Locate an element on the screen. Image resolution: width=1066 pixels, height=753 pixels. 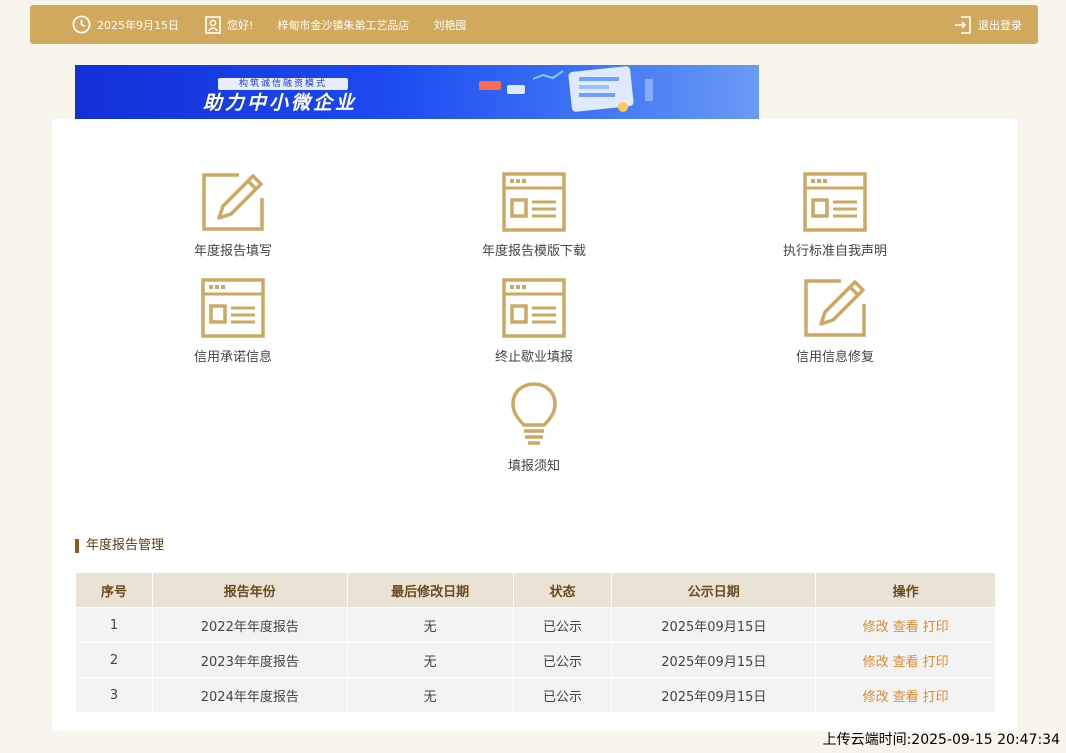
menu-credit-repair: 信用信息修复 is located at coordinates (835, 321).